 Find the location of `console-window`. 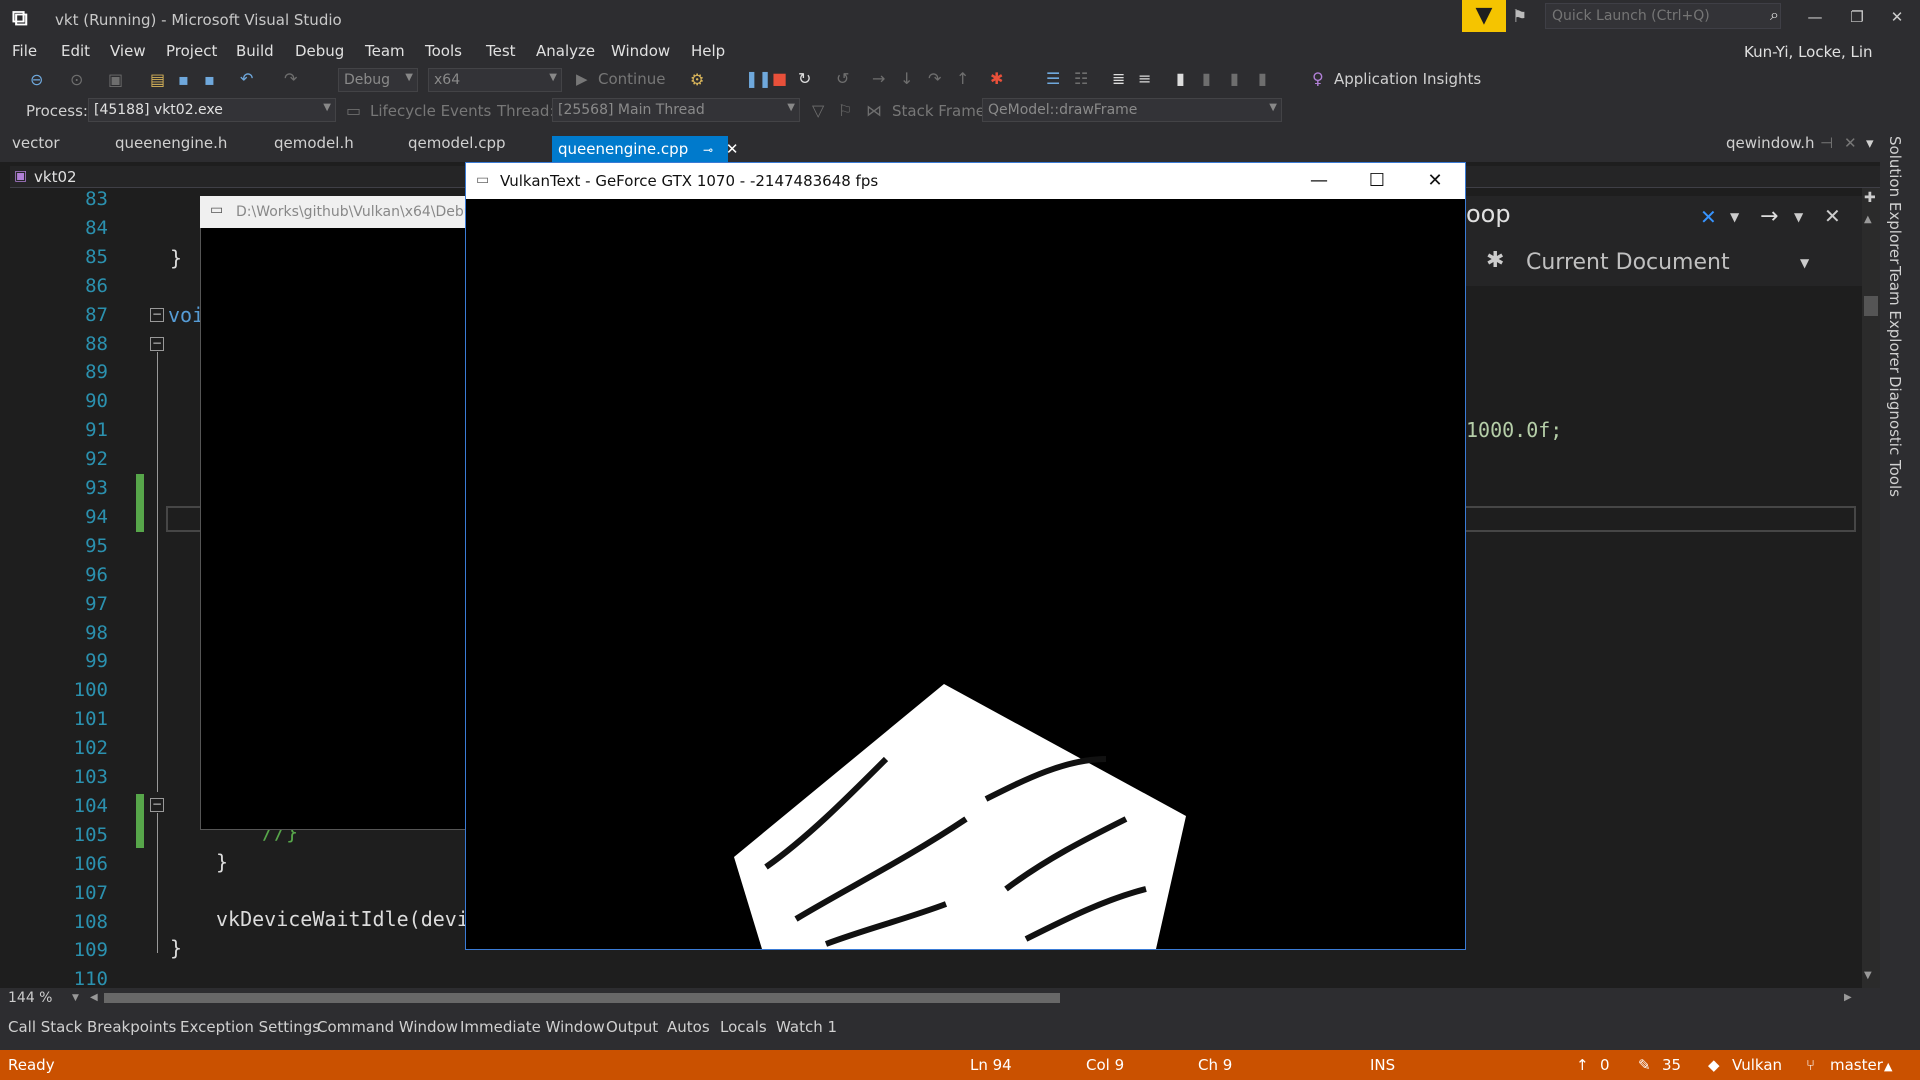

console-window is located at coordinates (333, 513).